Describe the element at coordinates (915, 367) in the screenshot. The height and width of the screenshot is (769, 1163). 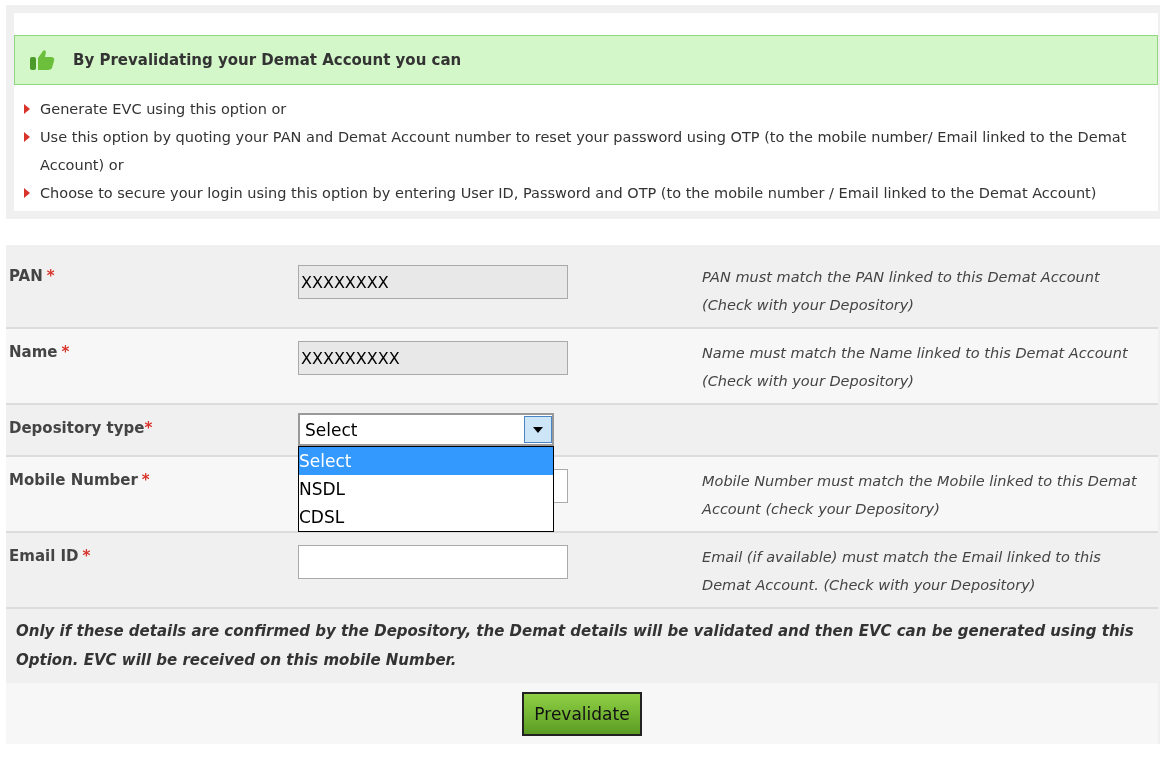
I see `field-hint: Name must match the Name linked to this Demat Account (Check with your Depository)` at that location.